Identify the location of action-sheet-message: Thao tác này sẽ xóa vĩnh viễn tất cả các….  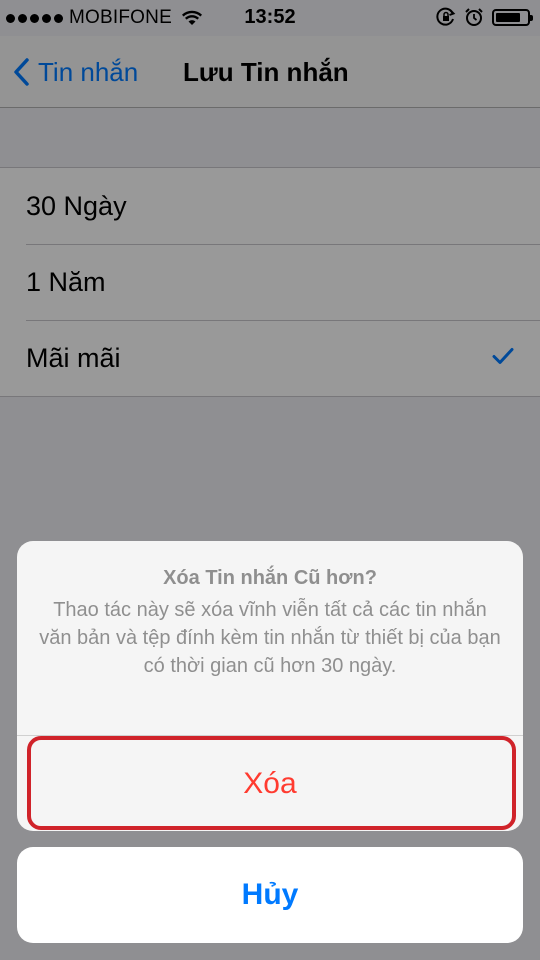
(270, 638).